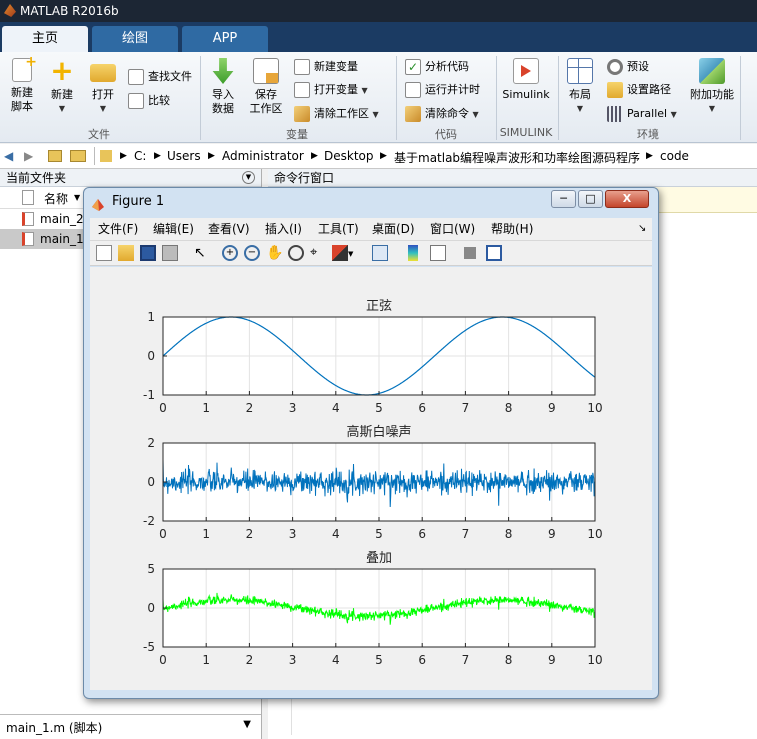 The width and height of the screenshot is (757, 739). What do you see at coordinates (45, 39) in the screenshot?
I see `tab-home: 主页` at bounding box center [45, 39].